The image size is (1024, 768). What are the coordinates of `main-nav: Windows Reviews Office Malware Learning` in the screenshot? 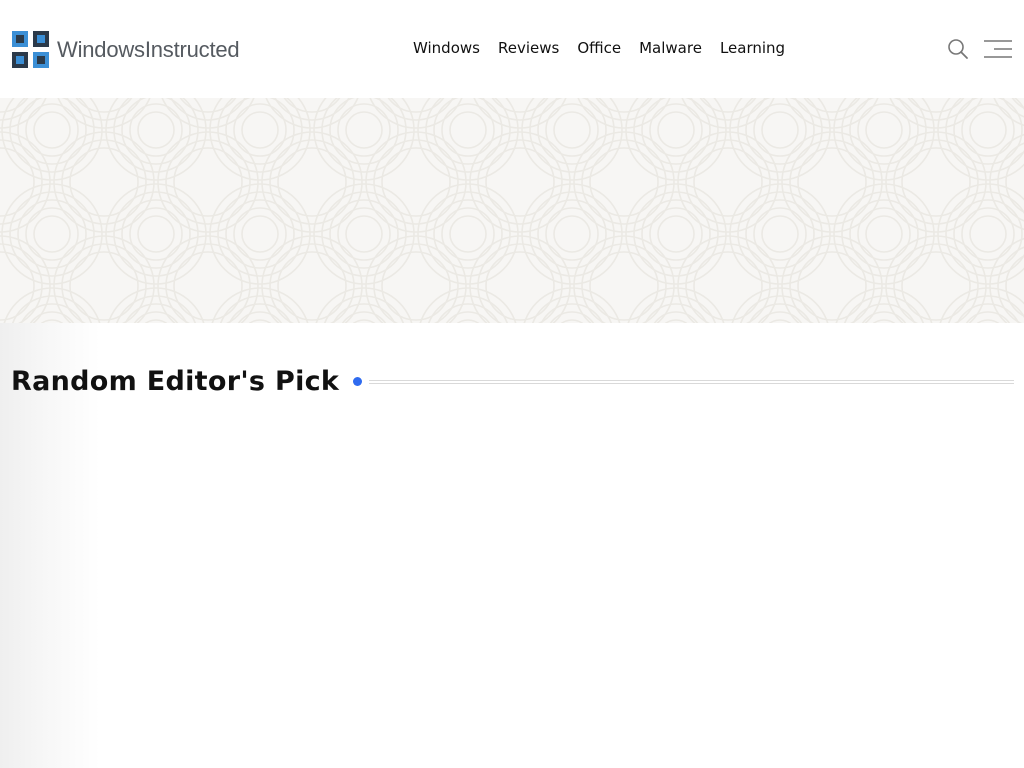 It's located at (599, 48).